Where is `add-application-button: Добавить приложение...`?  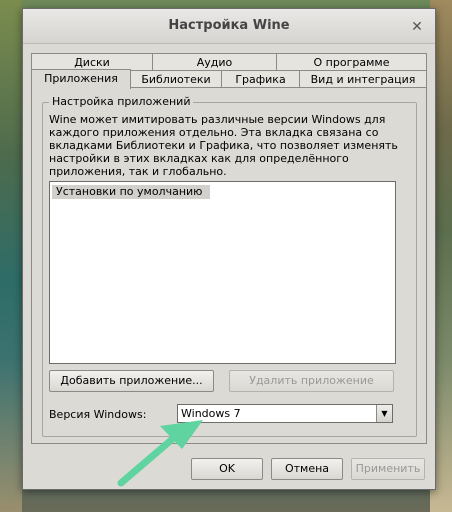
add-application-button: Добавить приложение... is located at coordinates (131, 381).